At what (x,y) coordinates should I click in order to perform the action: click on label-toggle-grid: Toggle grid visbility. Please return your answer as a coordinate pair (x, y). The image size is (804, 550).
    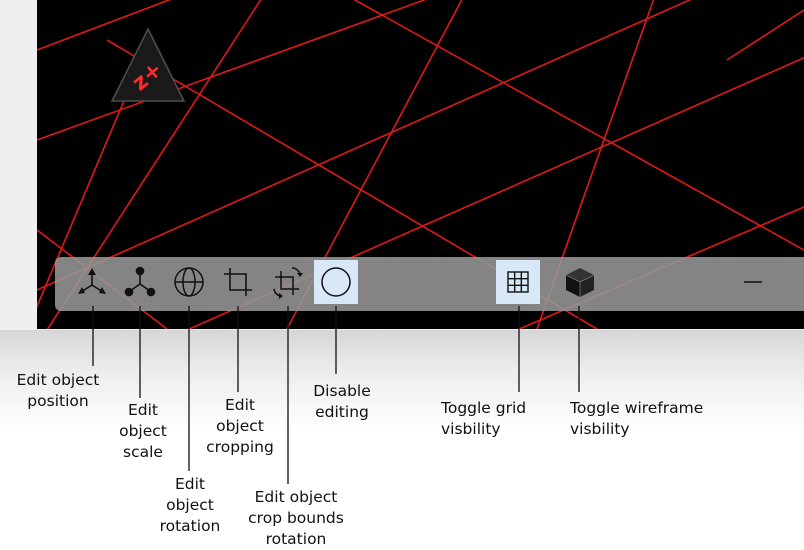
    Looking at the image, I should click on (484, 418).